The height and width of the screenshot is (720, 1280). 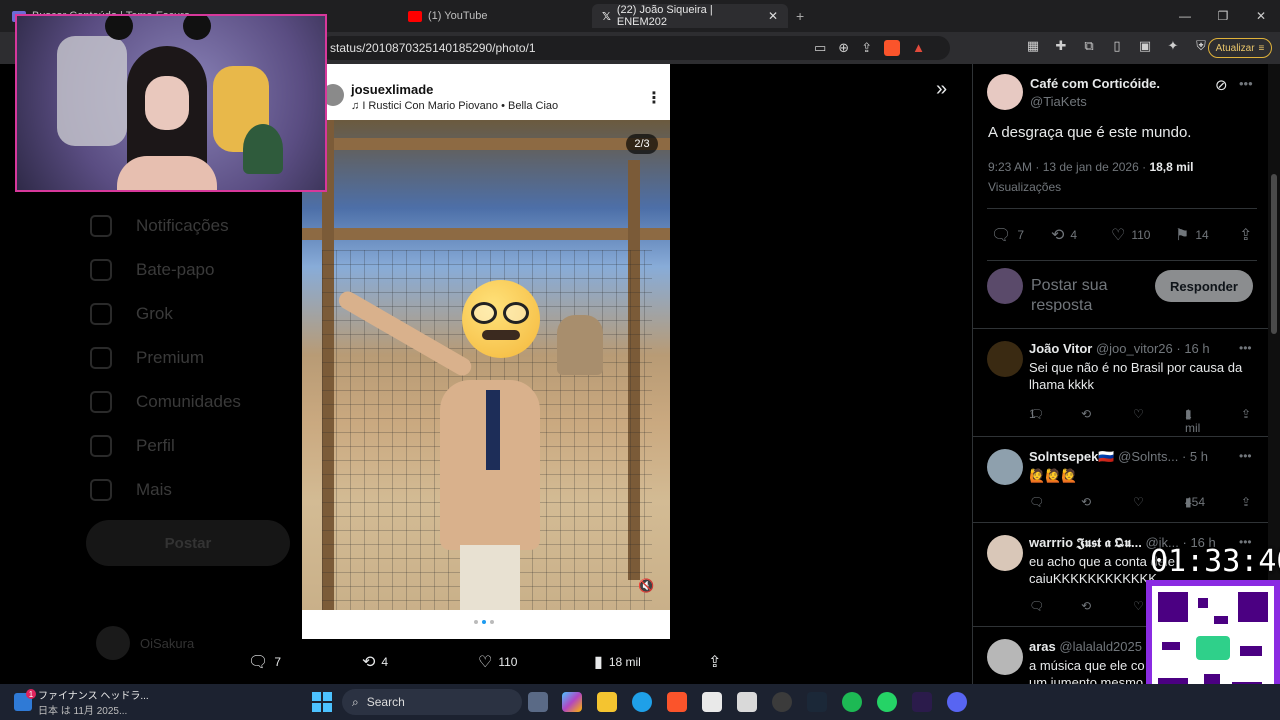 I want to click on app-icon, so click(x=747, y=702).